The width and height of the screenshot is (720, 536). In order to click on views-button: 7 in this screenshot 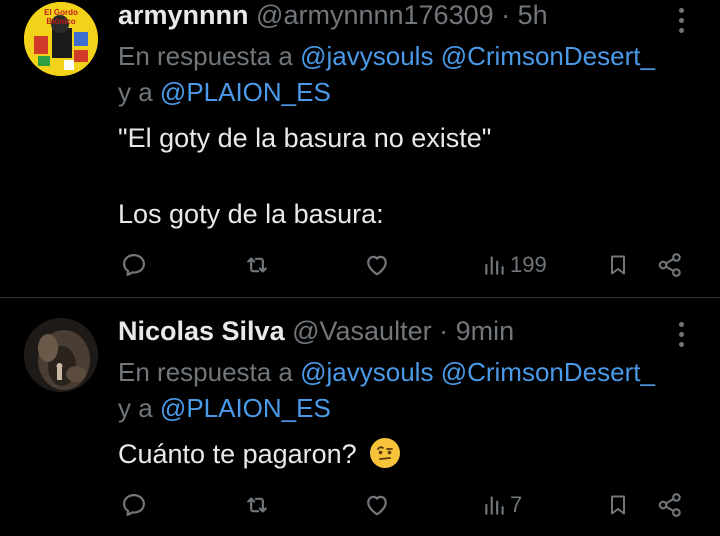, I will do `click(502, 505)`.